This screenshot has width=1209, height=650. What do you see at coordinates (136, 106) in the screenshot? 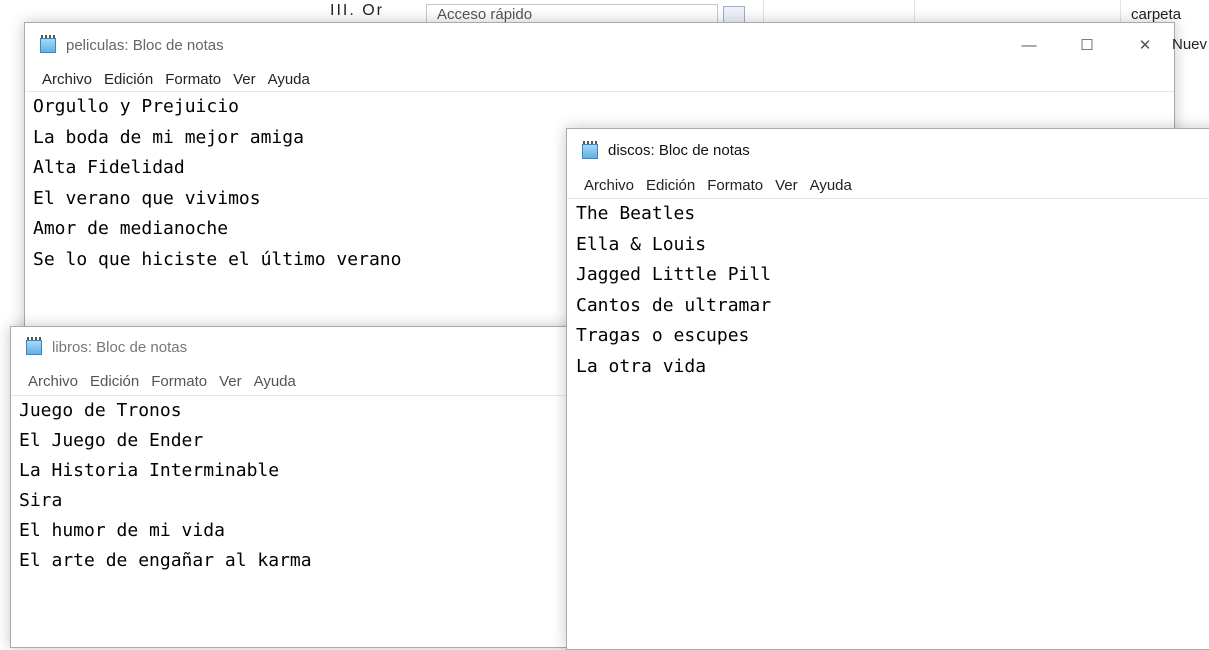
I see `text-line: Orgullo y Prejuicio` at bounding box center [136, 106].